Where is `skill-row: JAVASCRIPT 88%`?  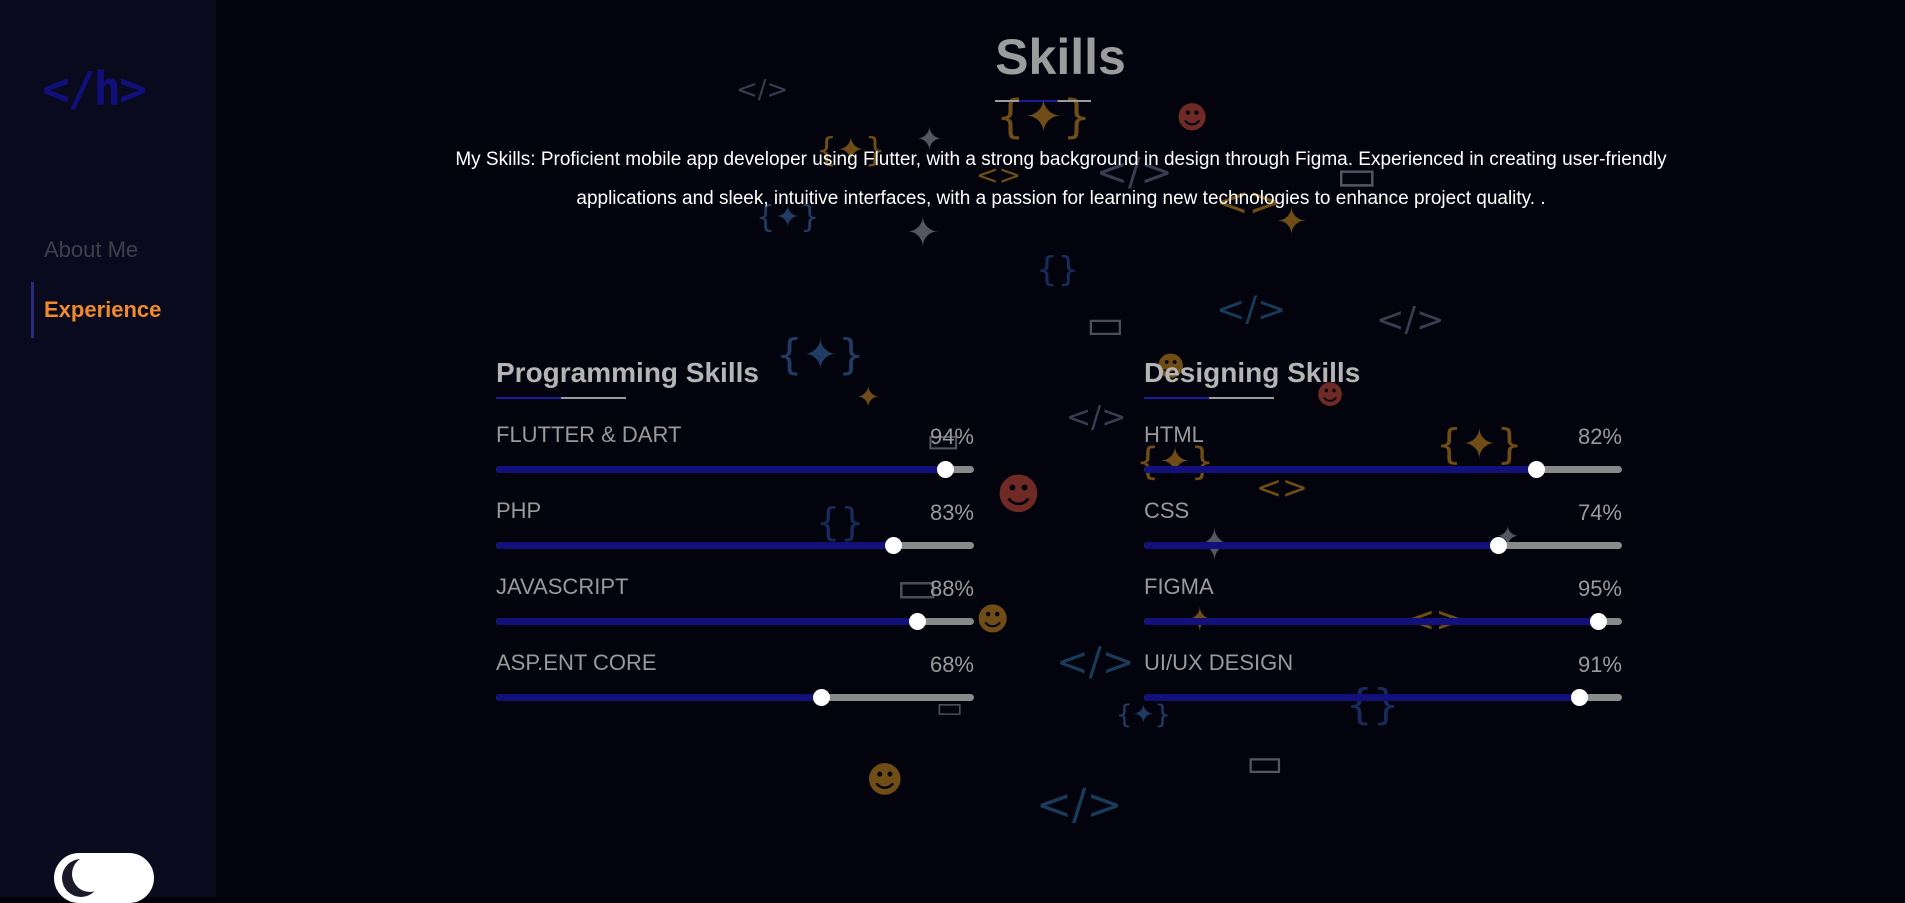 skill-row: JAVASCRIPT 88% is located at coordinates (735, 611).